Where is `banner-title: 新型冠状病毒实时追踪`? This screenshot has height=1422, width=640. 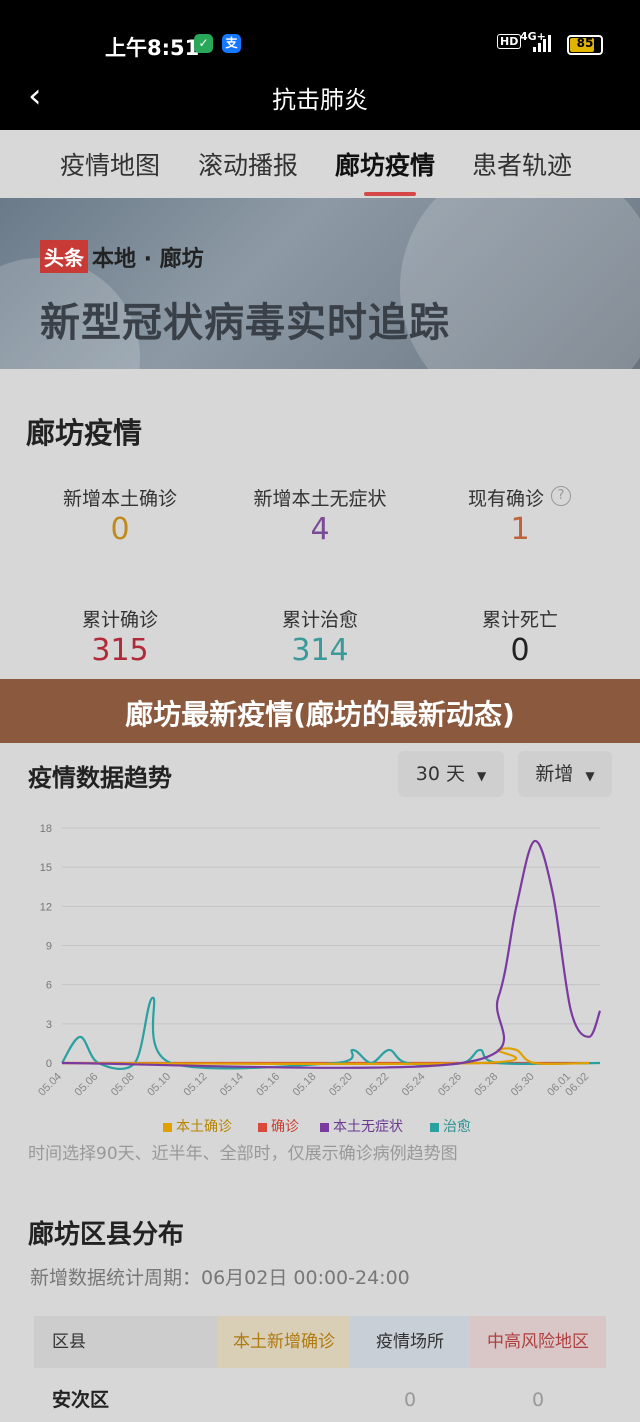 banner-title: 新型冠状病毒实时追踪 is located at coordinates (245, 323).